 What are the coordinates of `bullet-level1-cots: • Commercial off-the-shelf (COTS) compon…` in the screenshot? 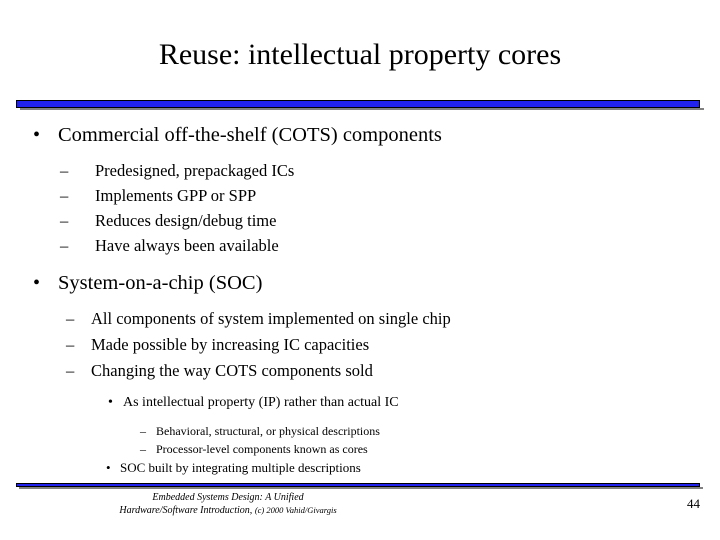 It's located at (360, 135).